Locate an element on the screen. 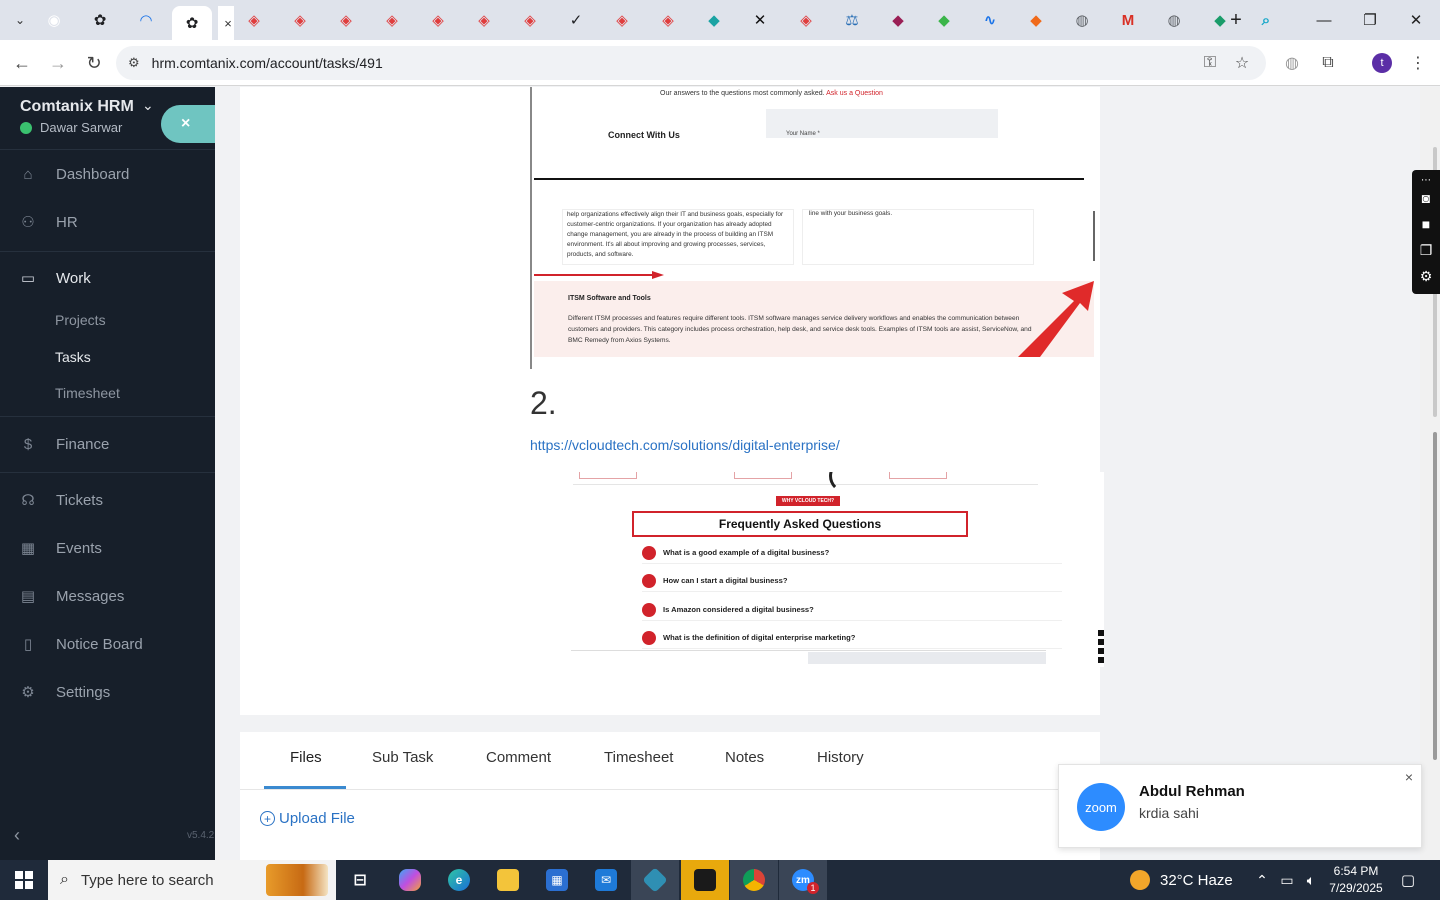 Image resolution: width=1440 pixels, height=900 pixels. zoom-notification: zoom Abdul Rehman krdia sahi × is located at coordinates (1240, 806).